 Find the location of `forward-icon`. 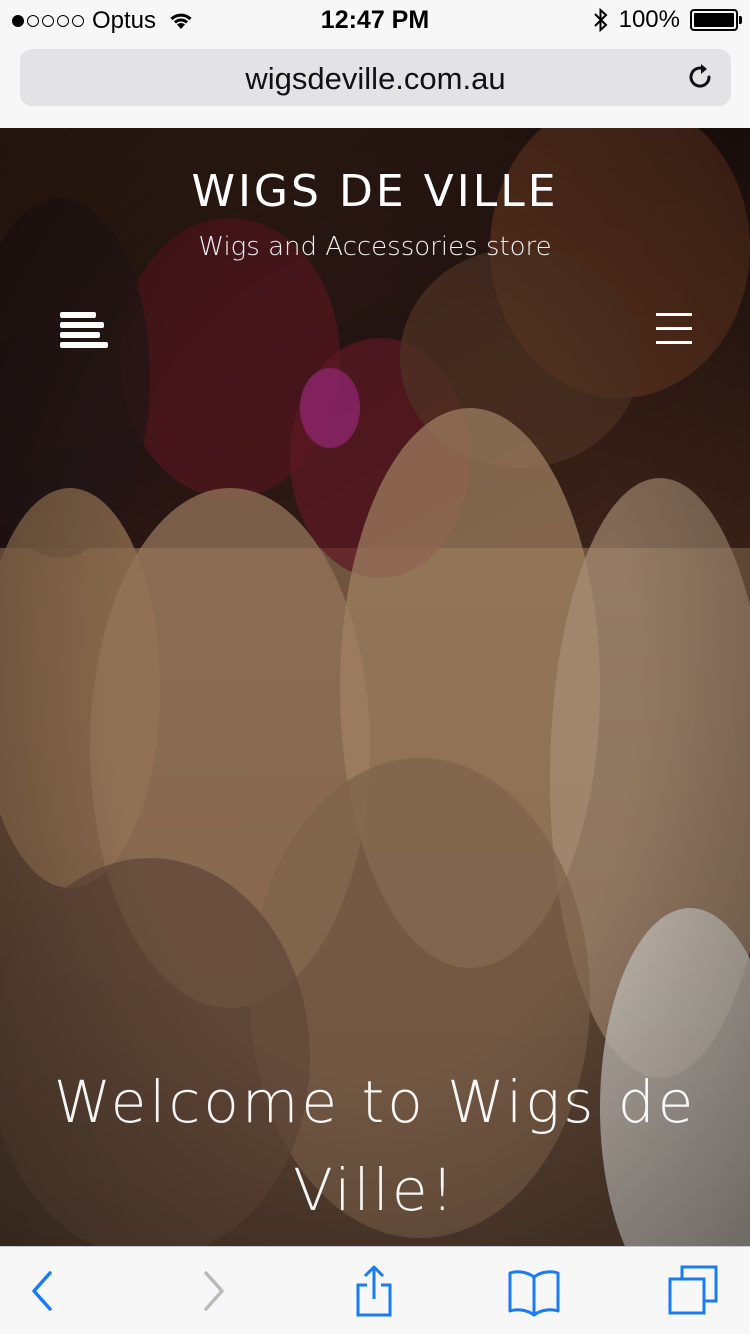

forward-icon is located at coordinates (212, 1291).